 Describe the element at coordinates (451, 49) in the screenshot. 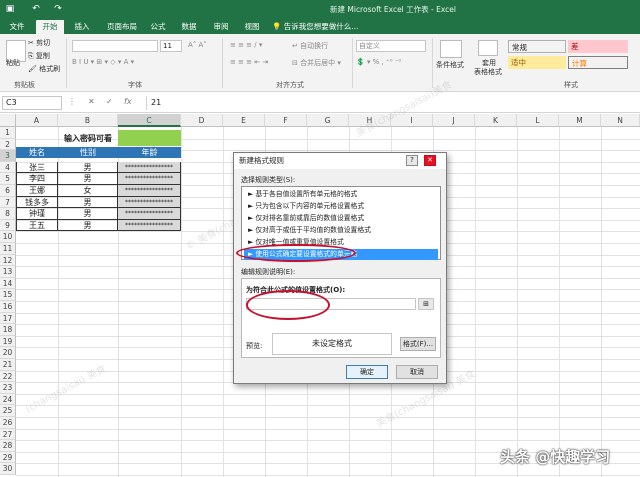

I see `conditional-format-icon` at that location.